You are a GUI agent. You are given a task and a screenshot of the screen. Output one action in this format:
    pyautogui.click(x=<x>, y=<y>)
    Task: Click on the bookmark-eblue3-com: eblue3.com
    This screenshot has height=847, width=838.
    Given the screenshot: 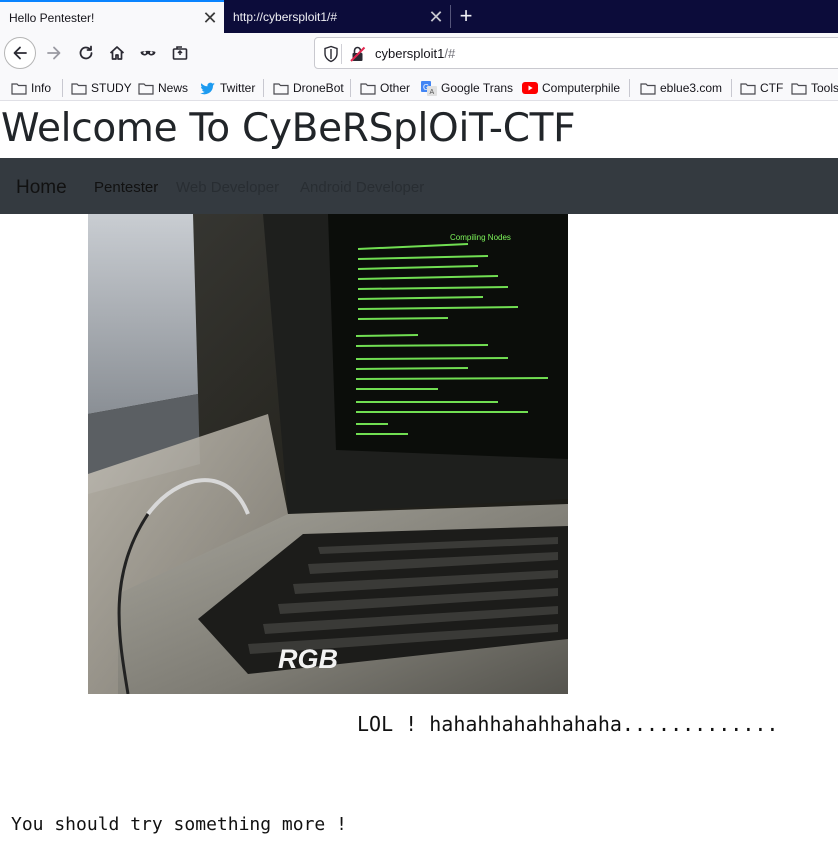 What is the action you would take?
    pyautogui.click(x=681, y=88)
    